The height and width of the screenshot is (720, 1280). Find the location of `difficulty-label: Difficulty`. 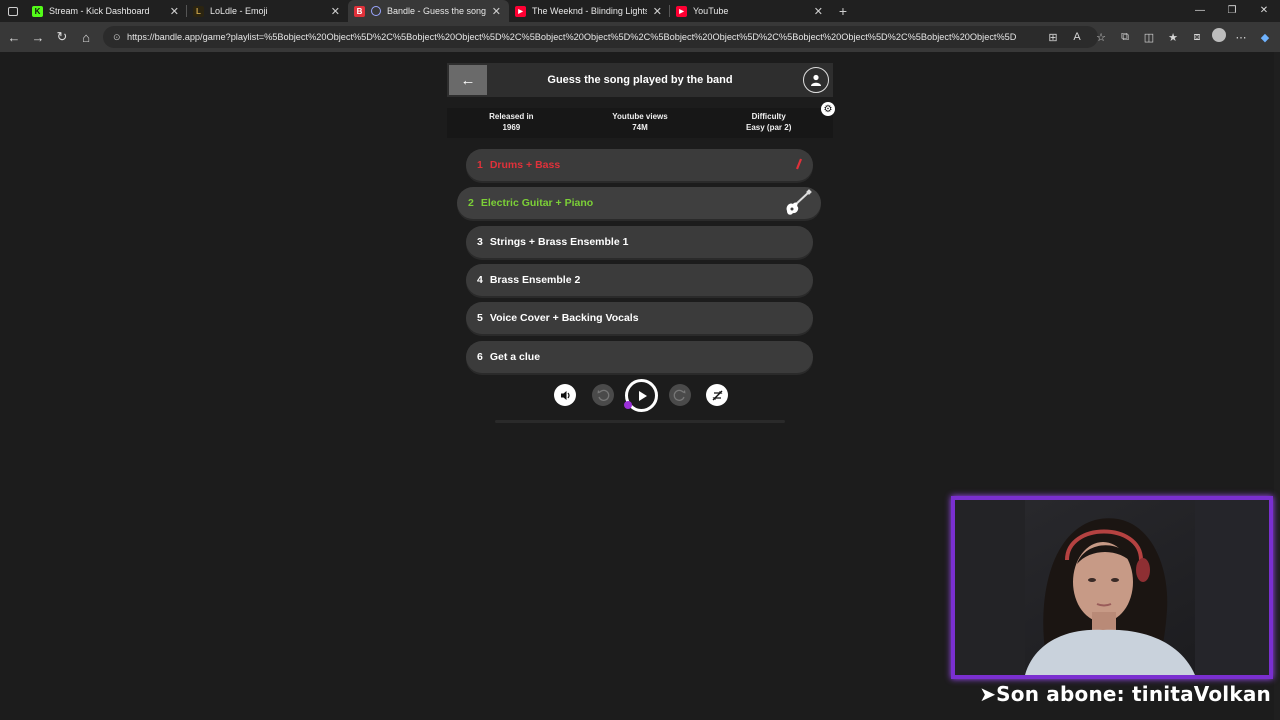

difficulty-label: Difficulty is located at coordinates (768, 116).